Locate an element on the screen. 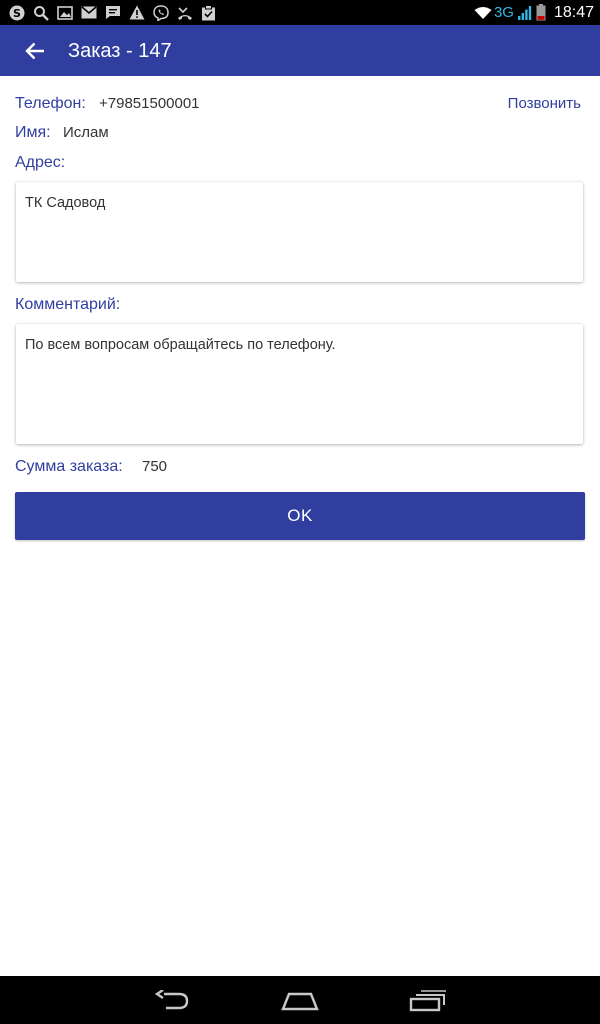  image-icon is located at coordinates (64, 12).